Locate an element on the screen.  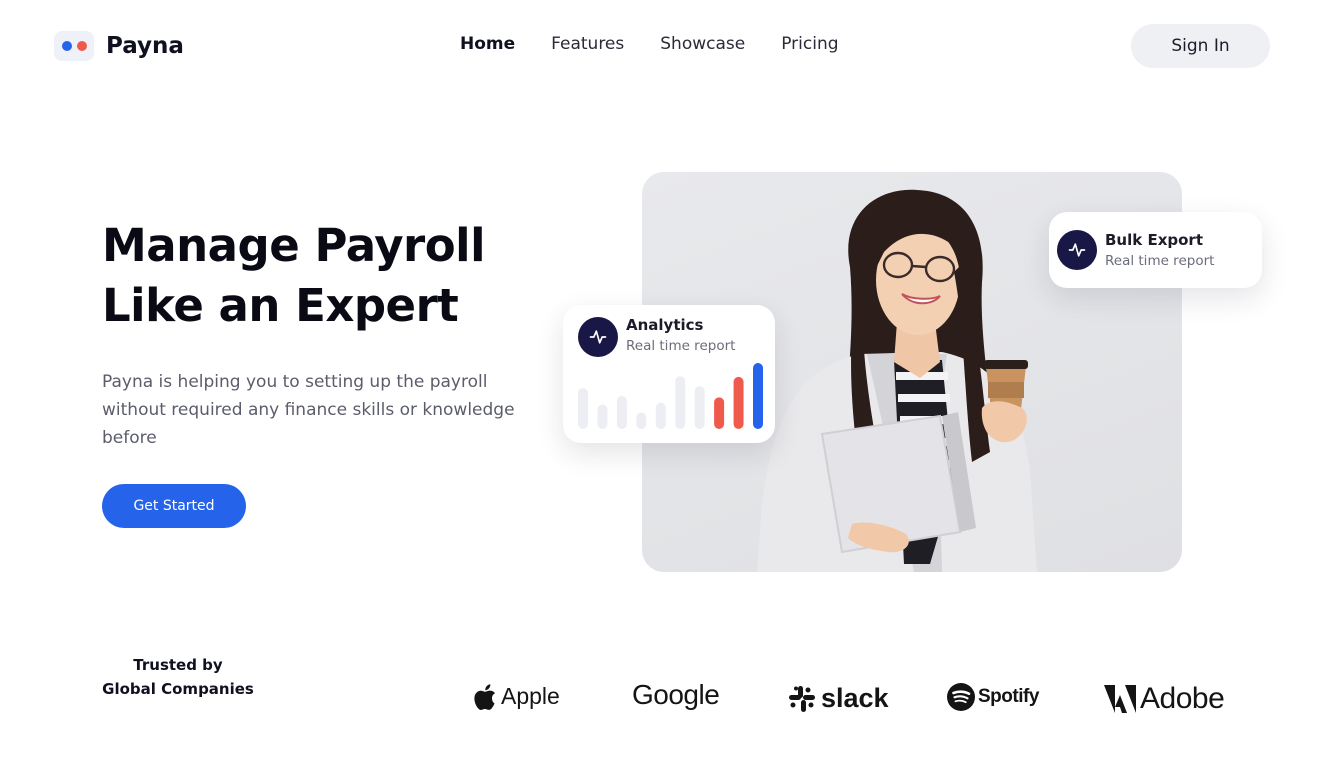
nav-home: Home is located at coordinates (487, 44).